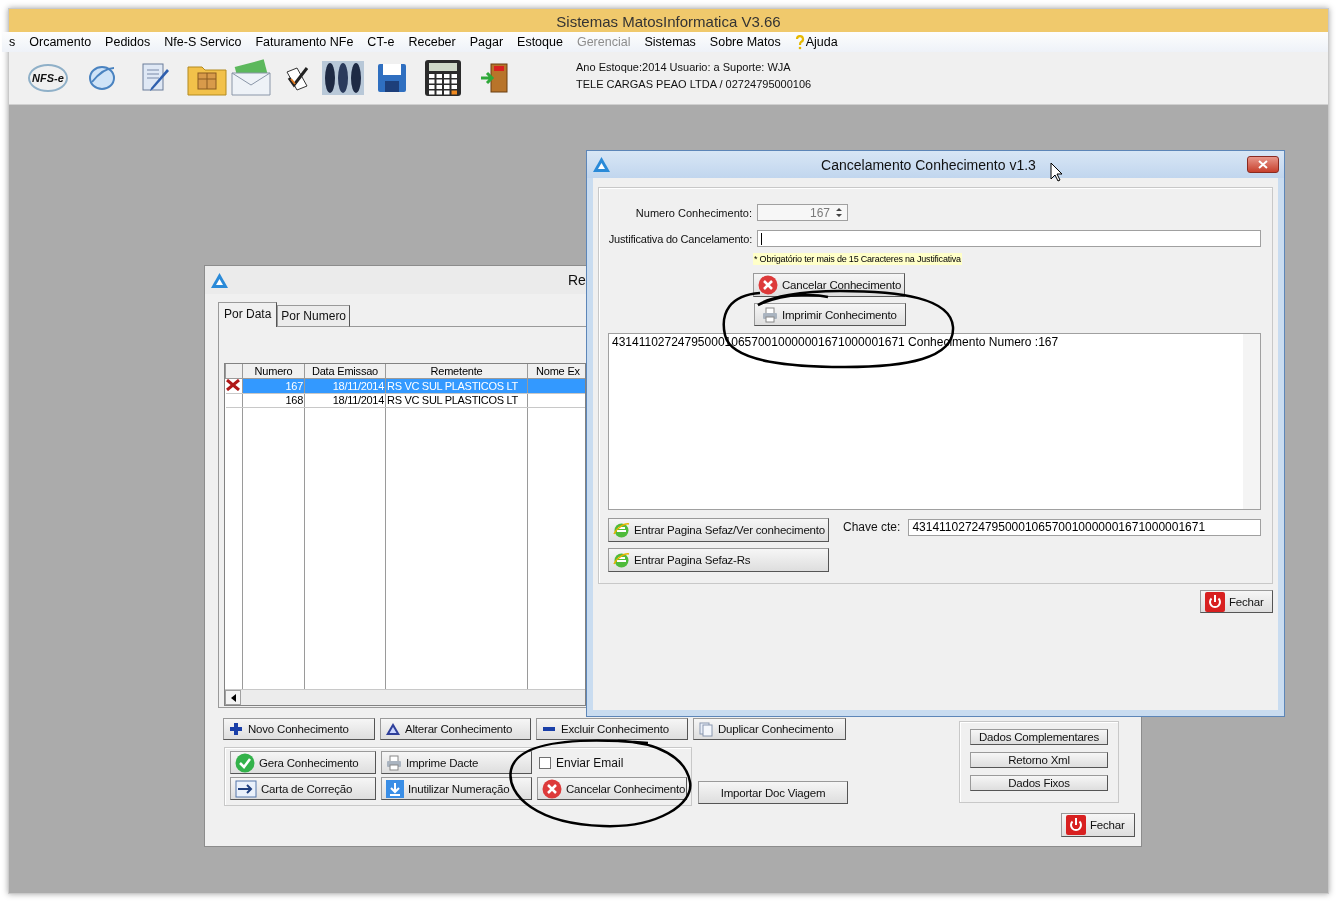 The height and width of the screenshot is (901, 1336). I want to click on info-text: TELE CARGAS PEAO LTDA / 02724795000106, so click(694, 83).